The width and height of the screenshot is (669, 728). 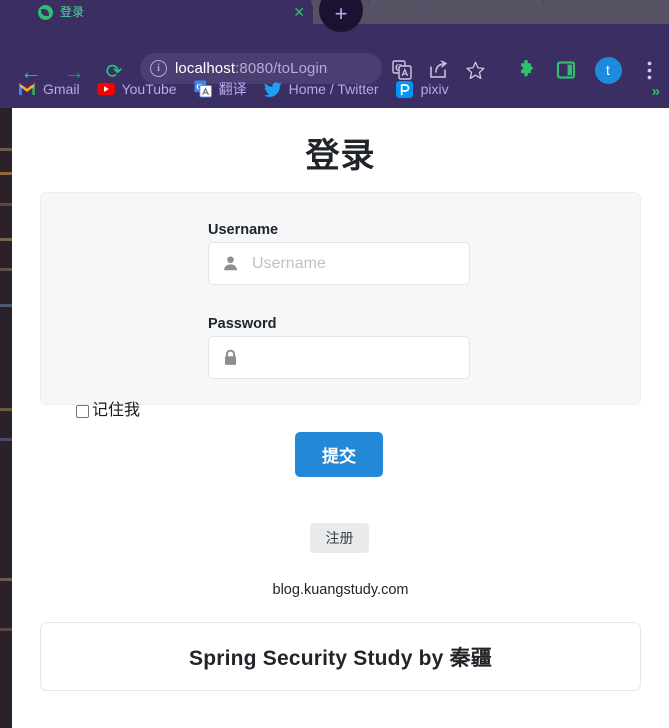 What do you see at coordinates (405, 89) in the screenshot?
I see `pixiv-icon` at bounding box center [405, 89].